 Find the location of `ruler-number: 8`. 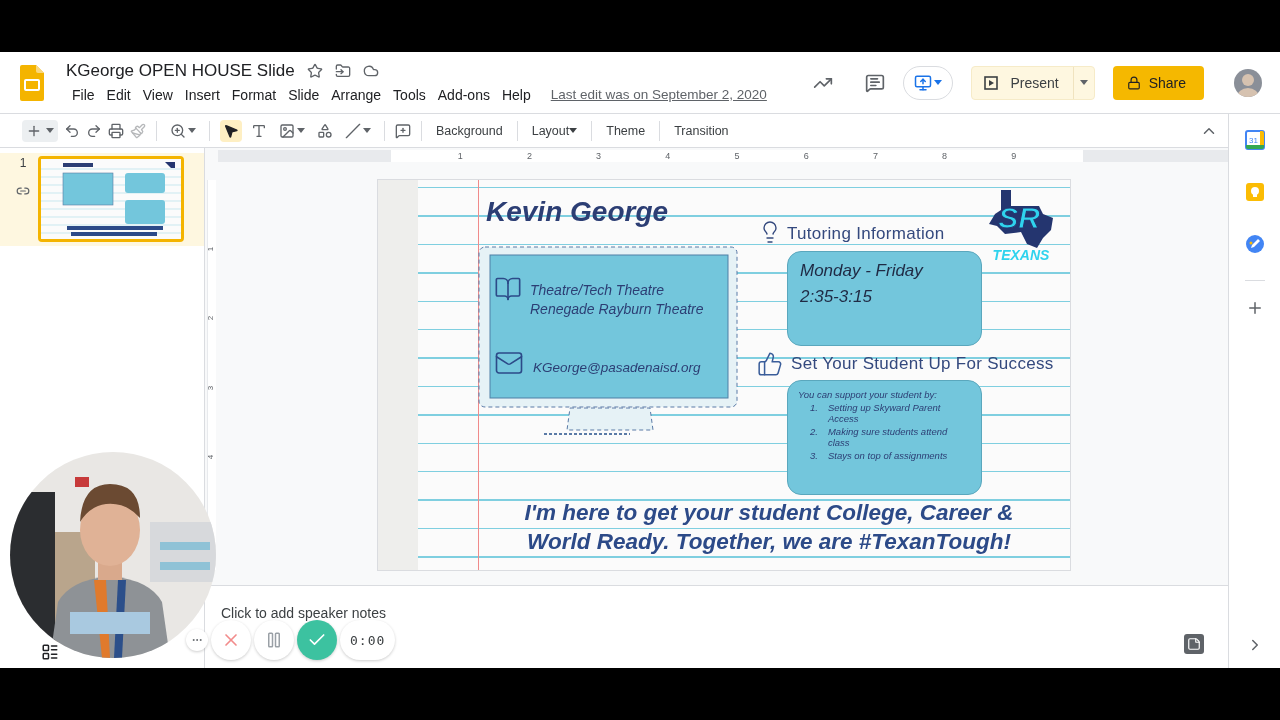

ruler-number: 8 is located at coordinates (945, 156).